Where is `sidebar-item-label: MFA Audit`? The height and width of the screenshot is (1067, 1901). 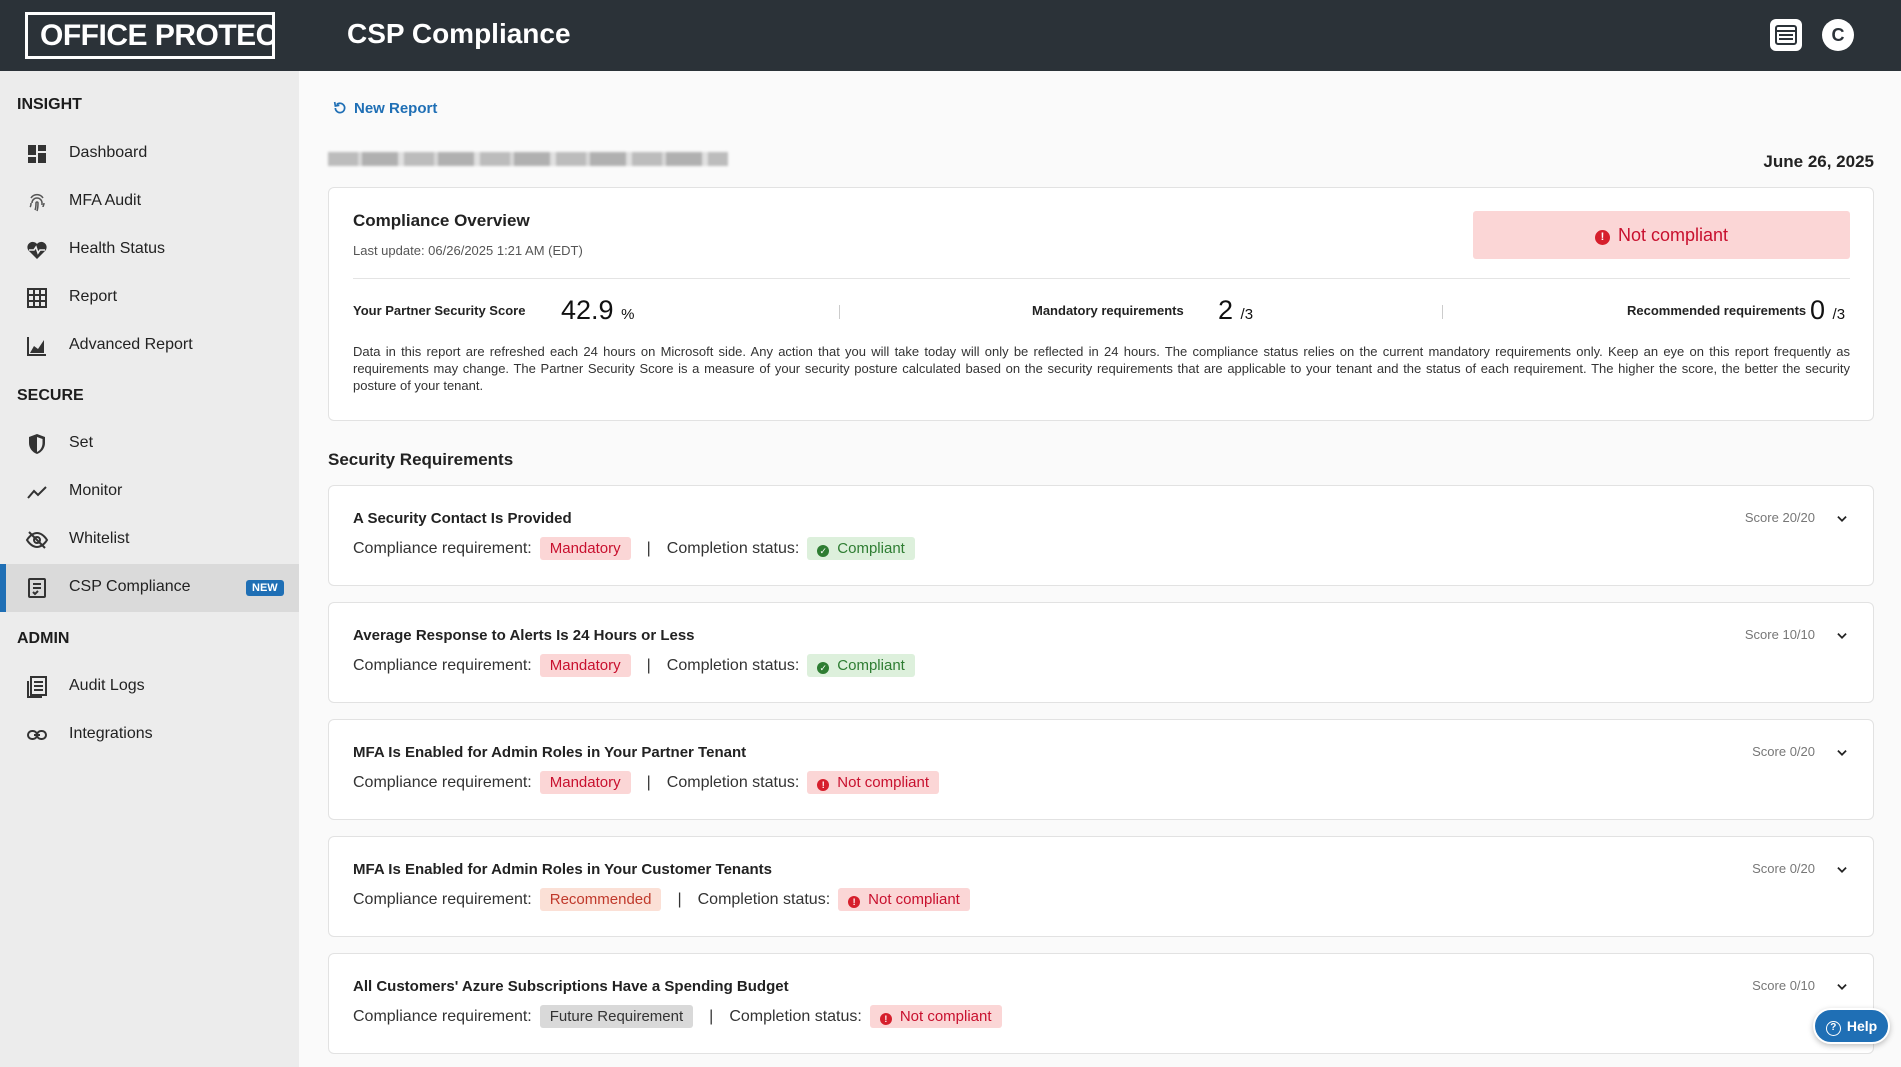
sidebar-item-label: MFA Audit is located at coordinates (105, 200).